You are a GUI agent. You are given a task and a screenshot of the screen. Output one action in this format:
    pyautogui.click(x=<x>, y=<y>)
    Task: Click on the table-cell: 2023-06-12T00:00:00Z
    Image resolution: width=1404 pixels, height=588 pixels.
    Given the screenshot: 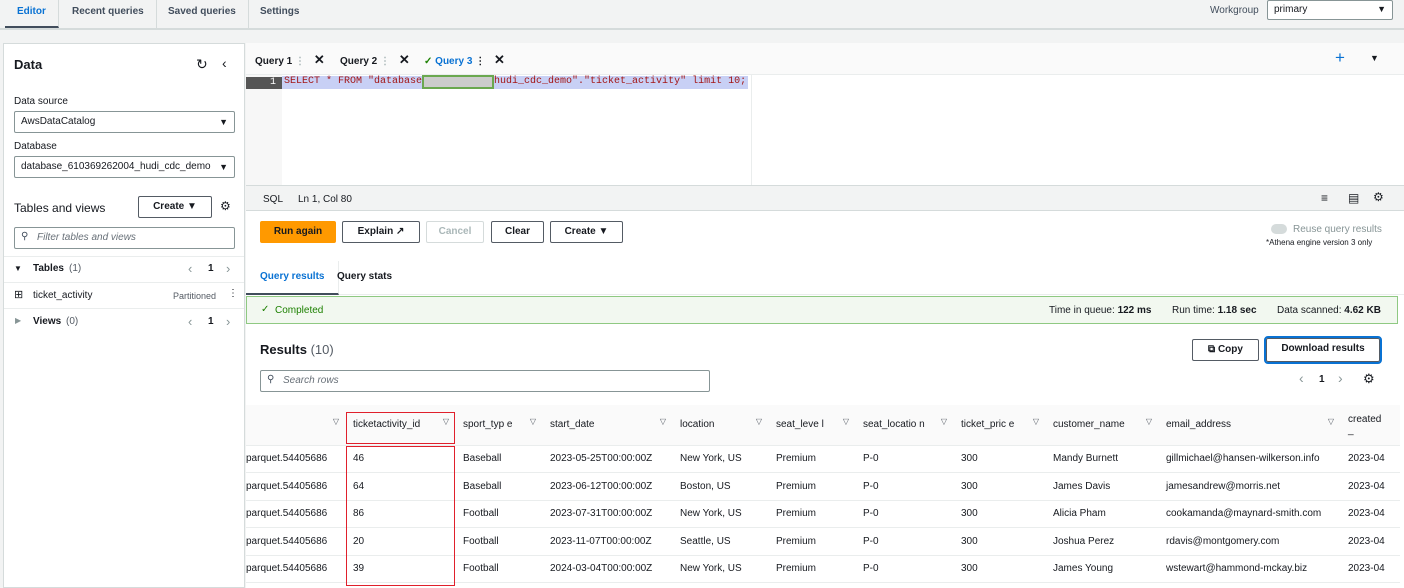 What is the action you would take?
    pyautogui.click(x=607, y=486)
    